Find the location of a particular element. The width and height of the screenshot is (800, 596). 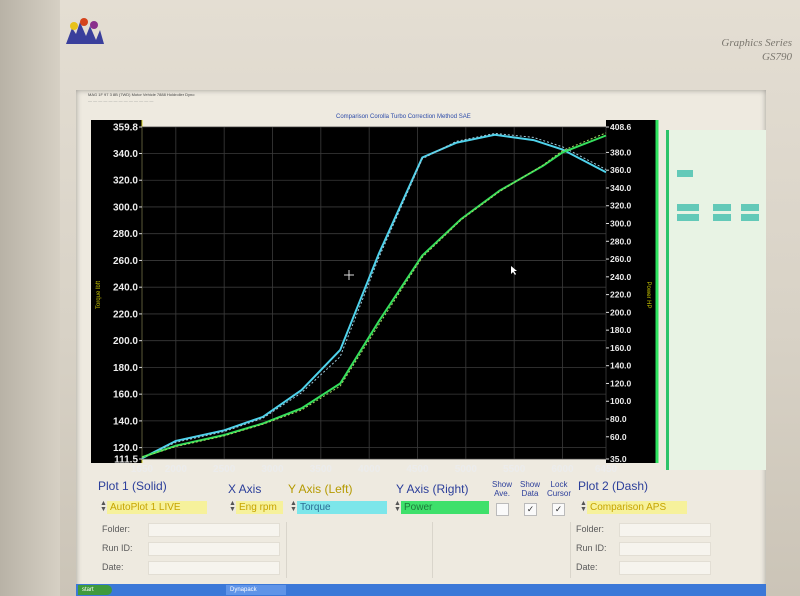

x-tick-label: 4500 is located at coordinates (417, 469).